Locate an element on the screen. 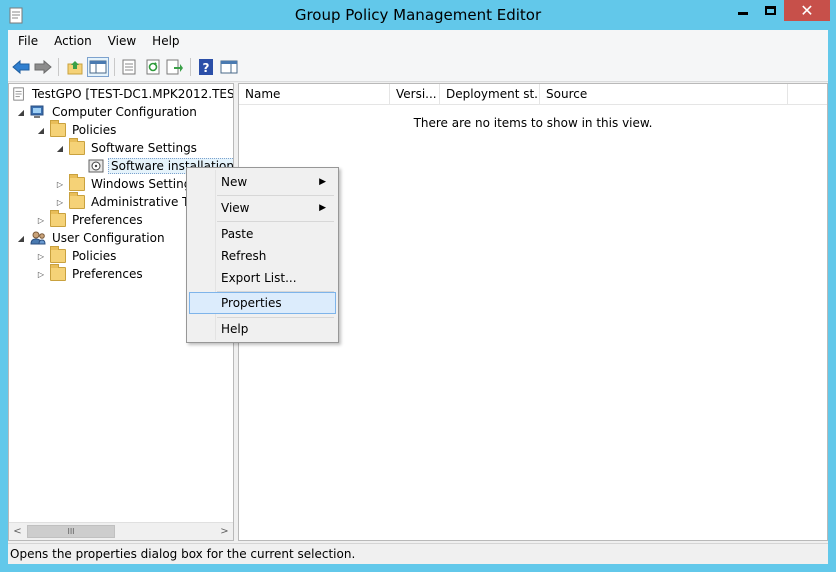  context-menu-properties: Properties is located at coordinates (262, 303).